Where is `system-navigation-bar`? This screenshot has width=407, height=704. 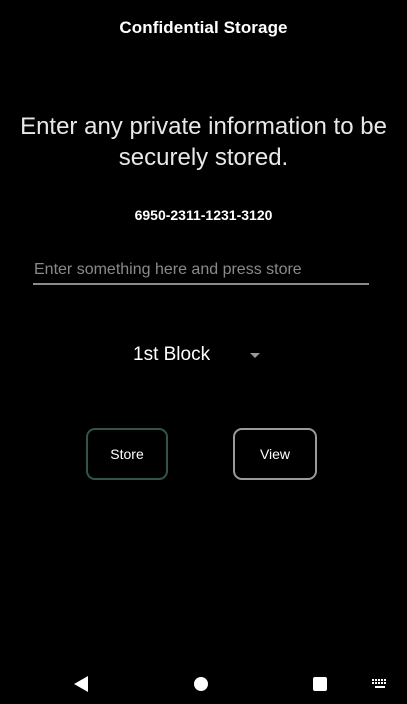
system-navigation-bar is located at coordinates (203, 684).